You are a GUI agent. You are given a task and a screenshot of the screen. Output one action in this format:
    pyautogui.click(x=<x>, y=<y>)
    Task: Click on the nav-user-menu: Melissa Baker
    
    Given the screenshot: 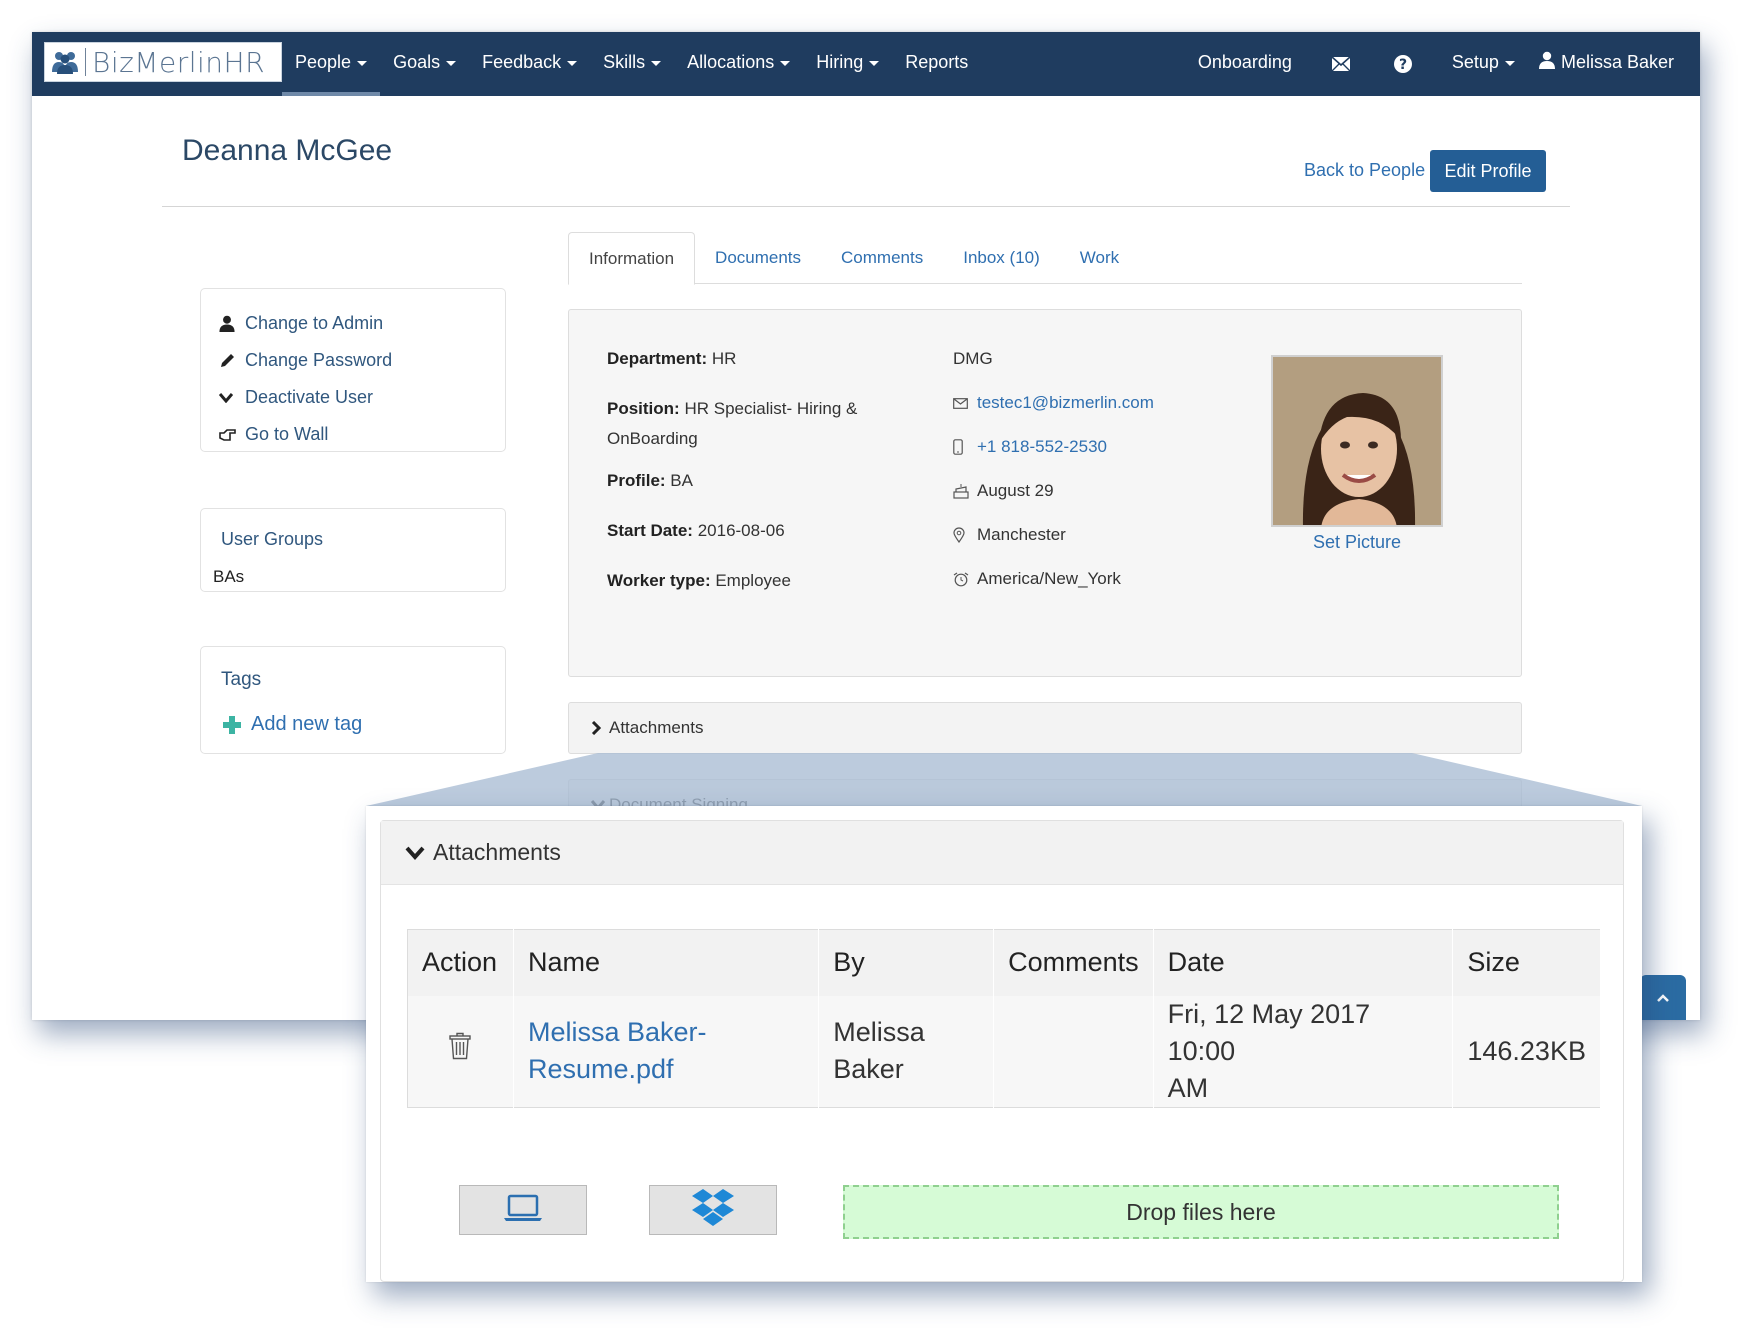 What is the action you would take?
    pyautogui.click(x=1612, y=64)
    